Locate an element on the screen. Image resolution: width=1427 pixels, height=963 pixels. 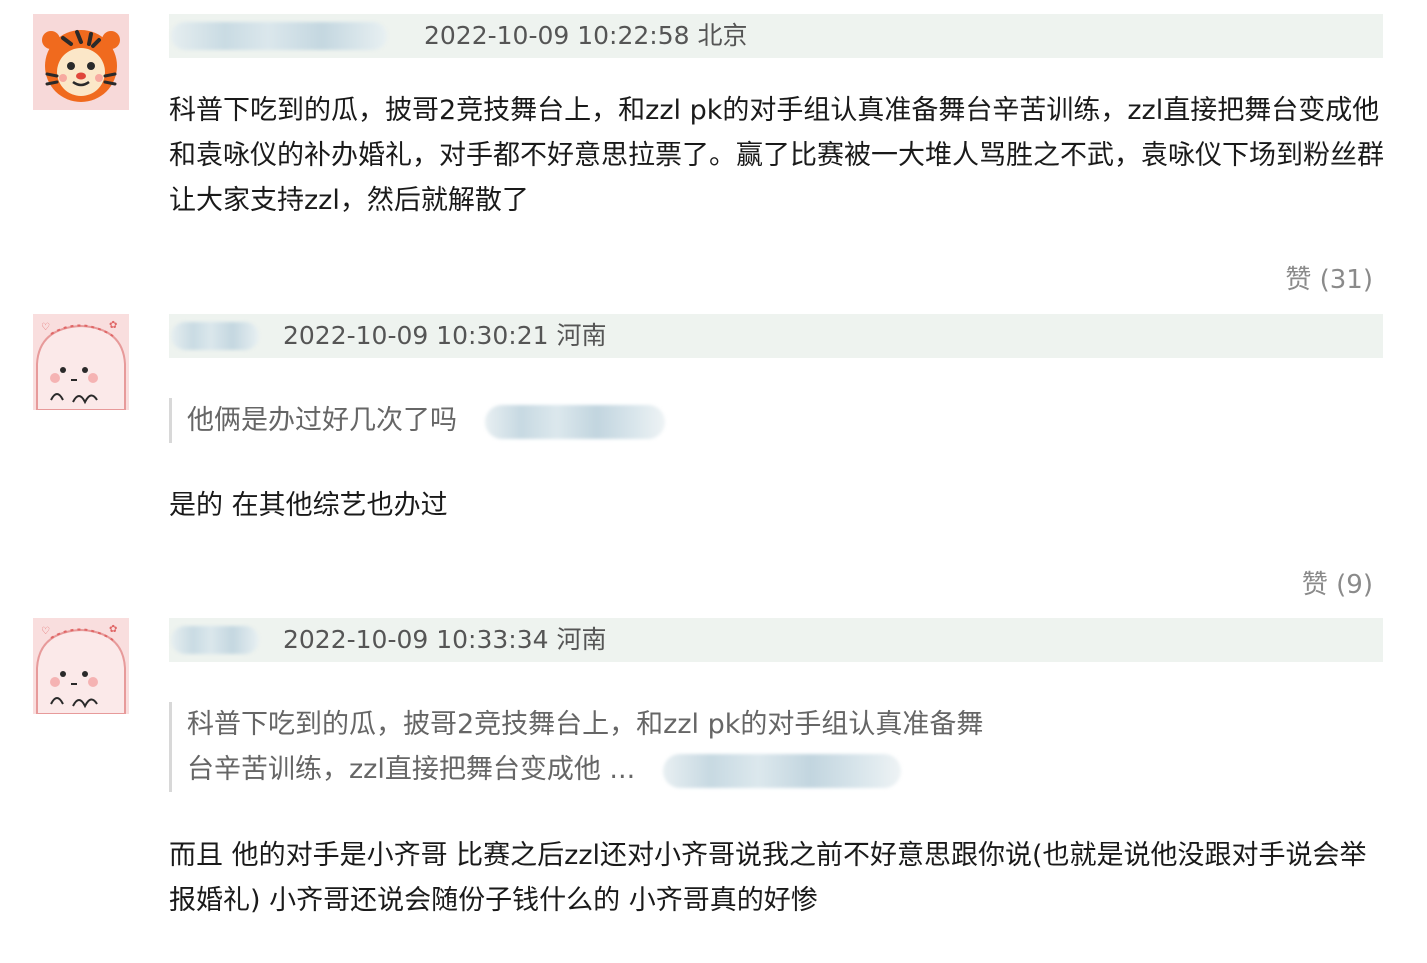
timestamp-text: 2022-10-09 10:33:34 is located at coordinates (416, 639).